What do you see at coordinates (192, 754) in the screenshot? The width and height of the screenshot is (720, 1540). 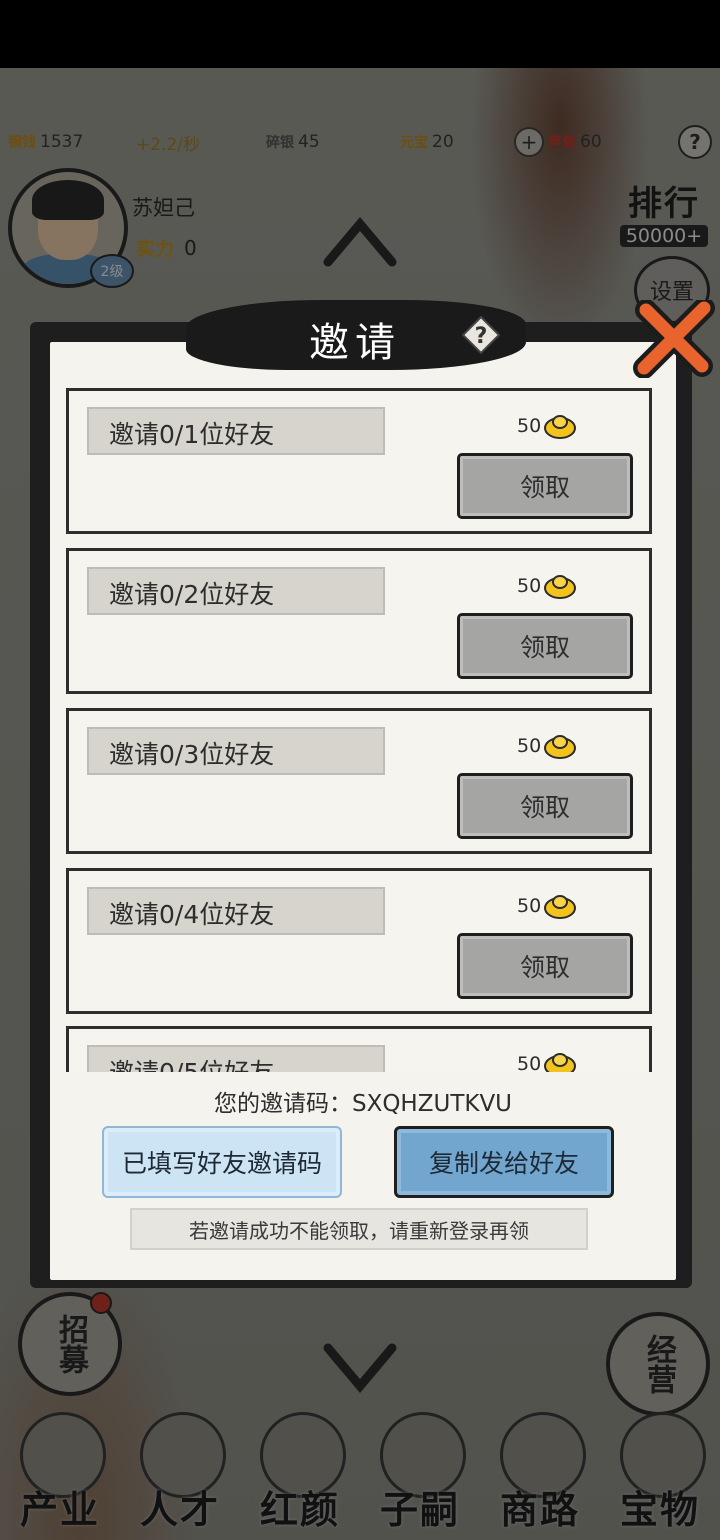 I see `task-label: 邀请0/3位好友` at bounding box center [192, 754].